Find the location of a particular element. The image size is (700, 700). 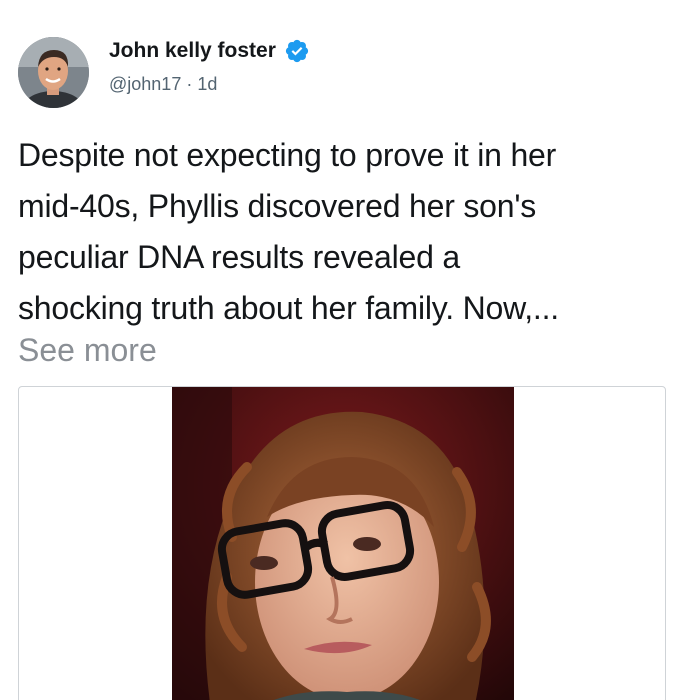

author-handle: @john17 is located at coordinates (145, 84).